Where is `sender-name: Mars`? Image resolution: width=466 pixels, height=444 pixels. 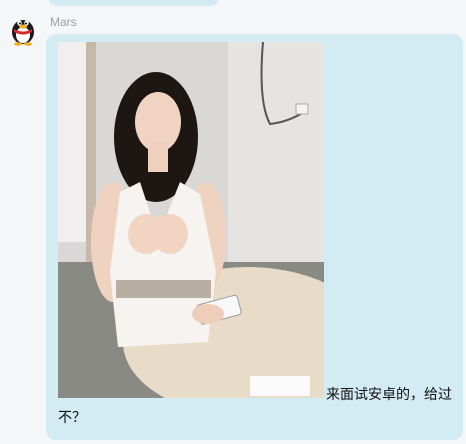 sender-name: Mars is located at coordinates (63, 22).